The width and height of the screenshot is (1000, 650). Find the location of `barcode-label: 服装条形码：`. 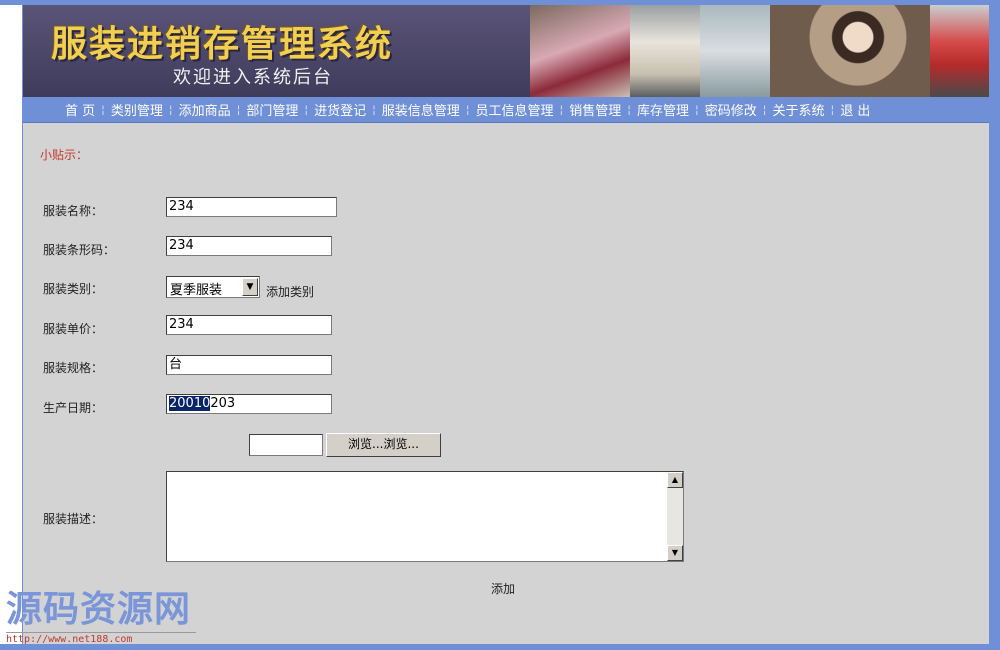

barcode-label: 服装条形码： is located at coordinates (79, 250).